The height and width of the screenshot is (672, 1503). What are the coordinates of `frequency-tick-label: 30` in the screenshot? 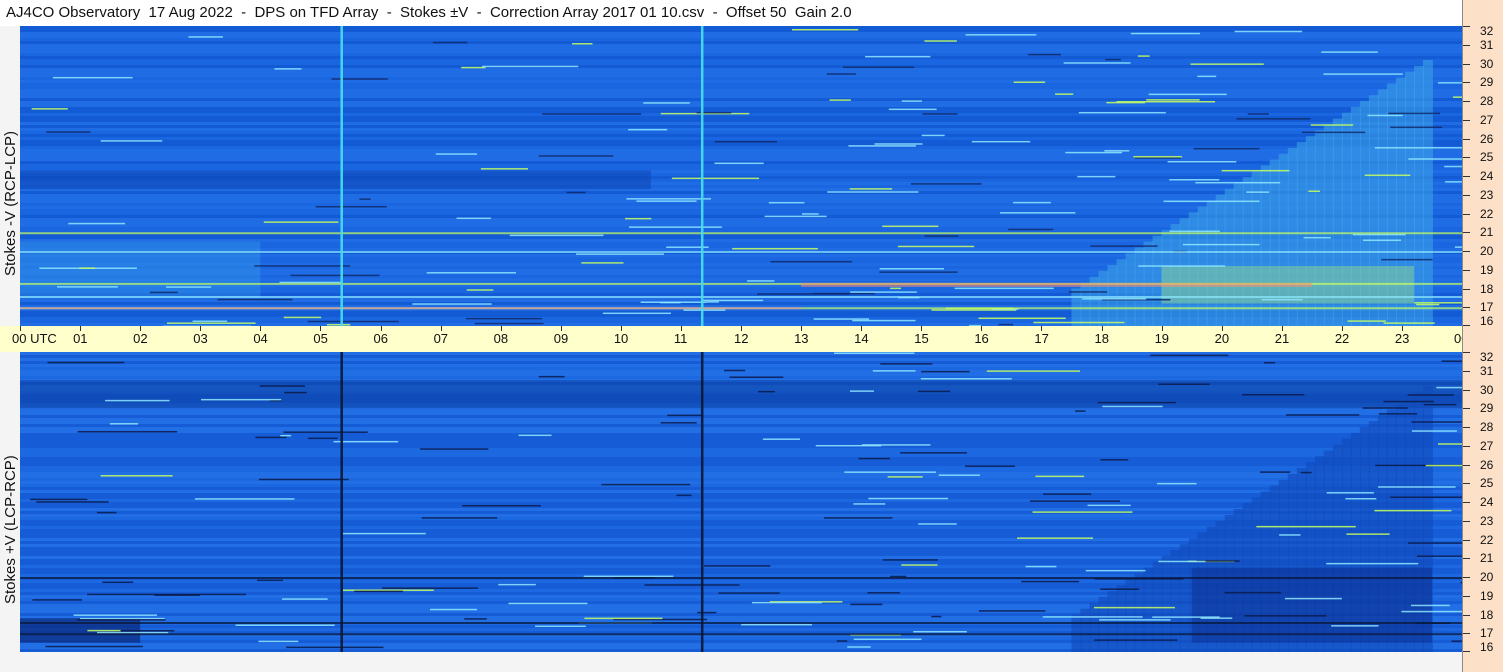 It's located at (1487, 63).